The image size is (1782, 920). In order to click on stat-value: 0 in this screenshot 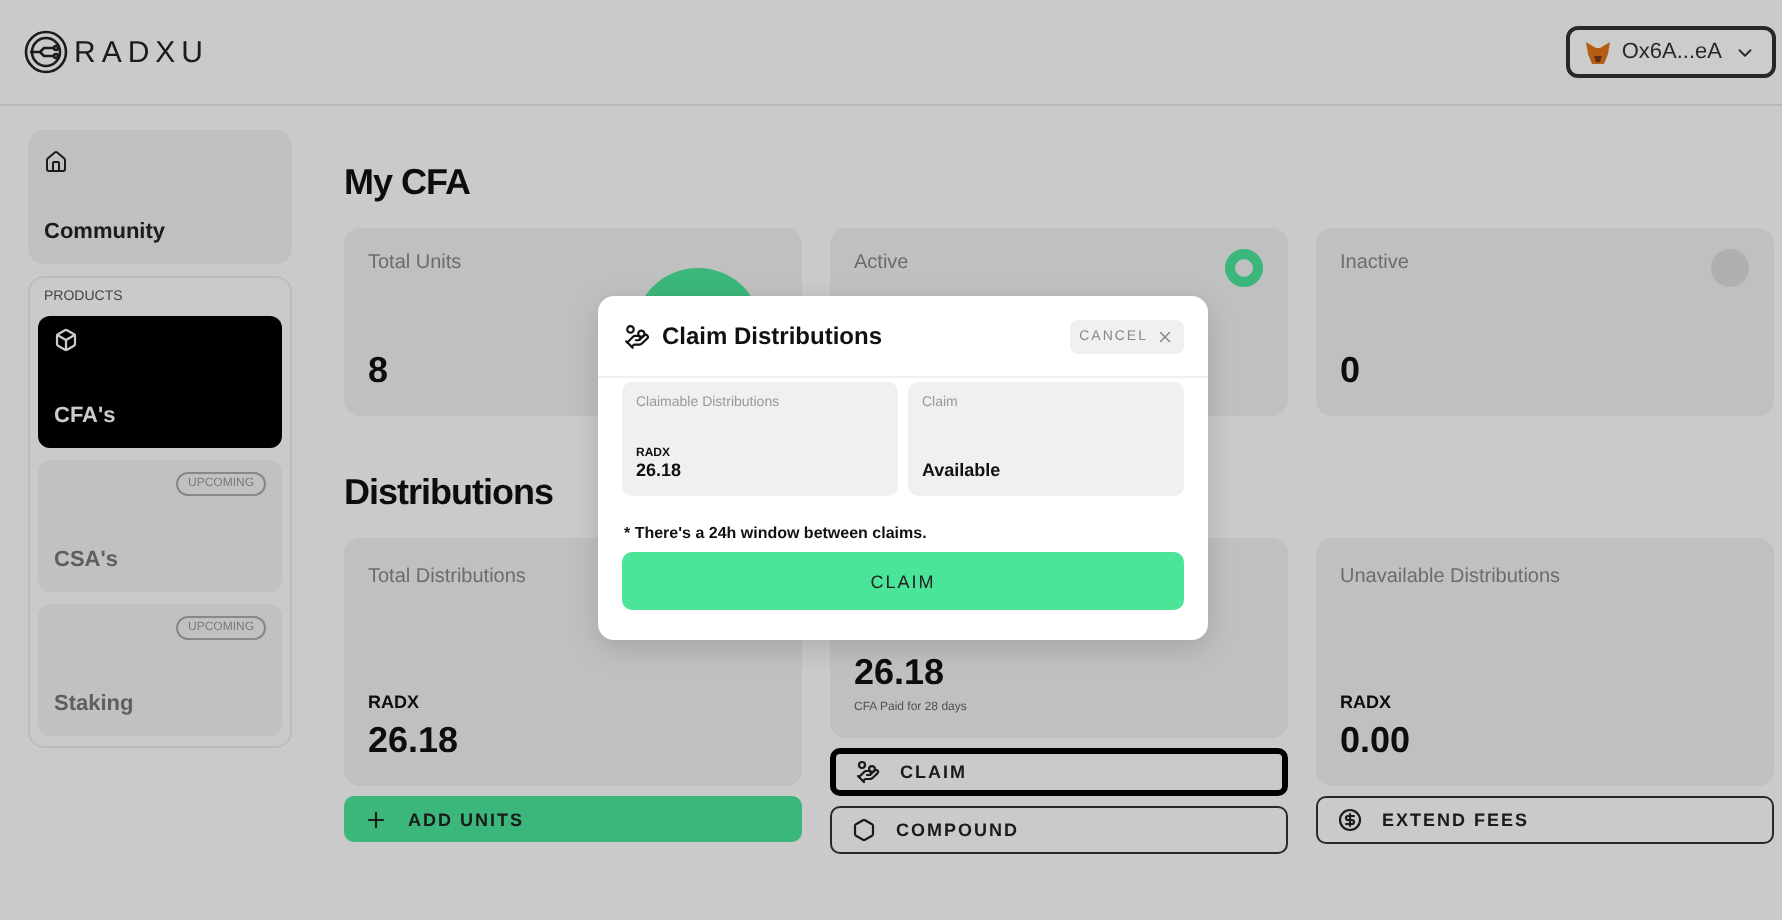, I will do `click(1351, 371)`.